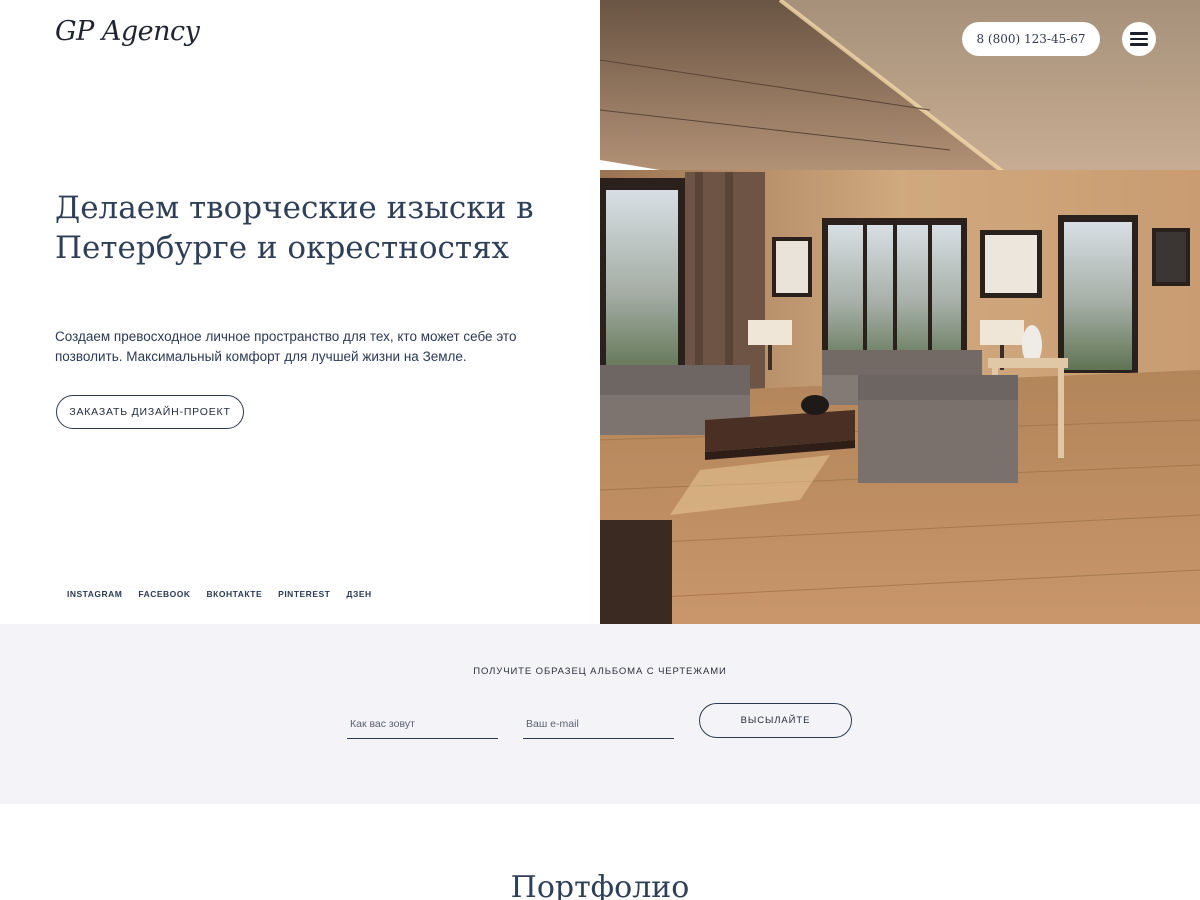 This screenshot has width=1200, height=900. What do you see at coordinates (164, 594) in the screenshot?
I see `social-link-facebook: FACEBOOK` at bounding box center [164, 594].